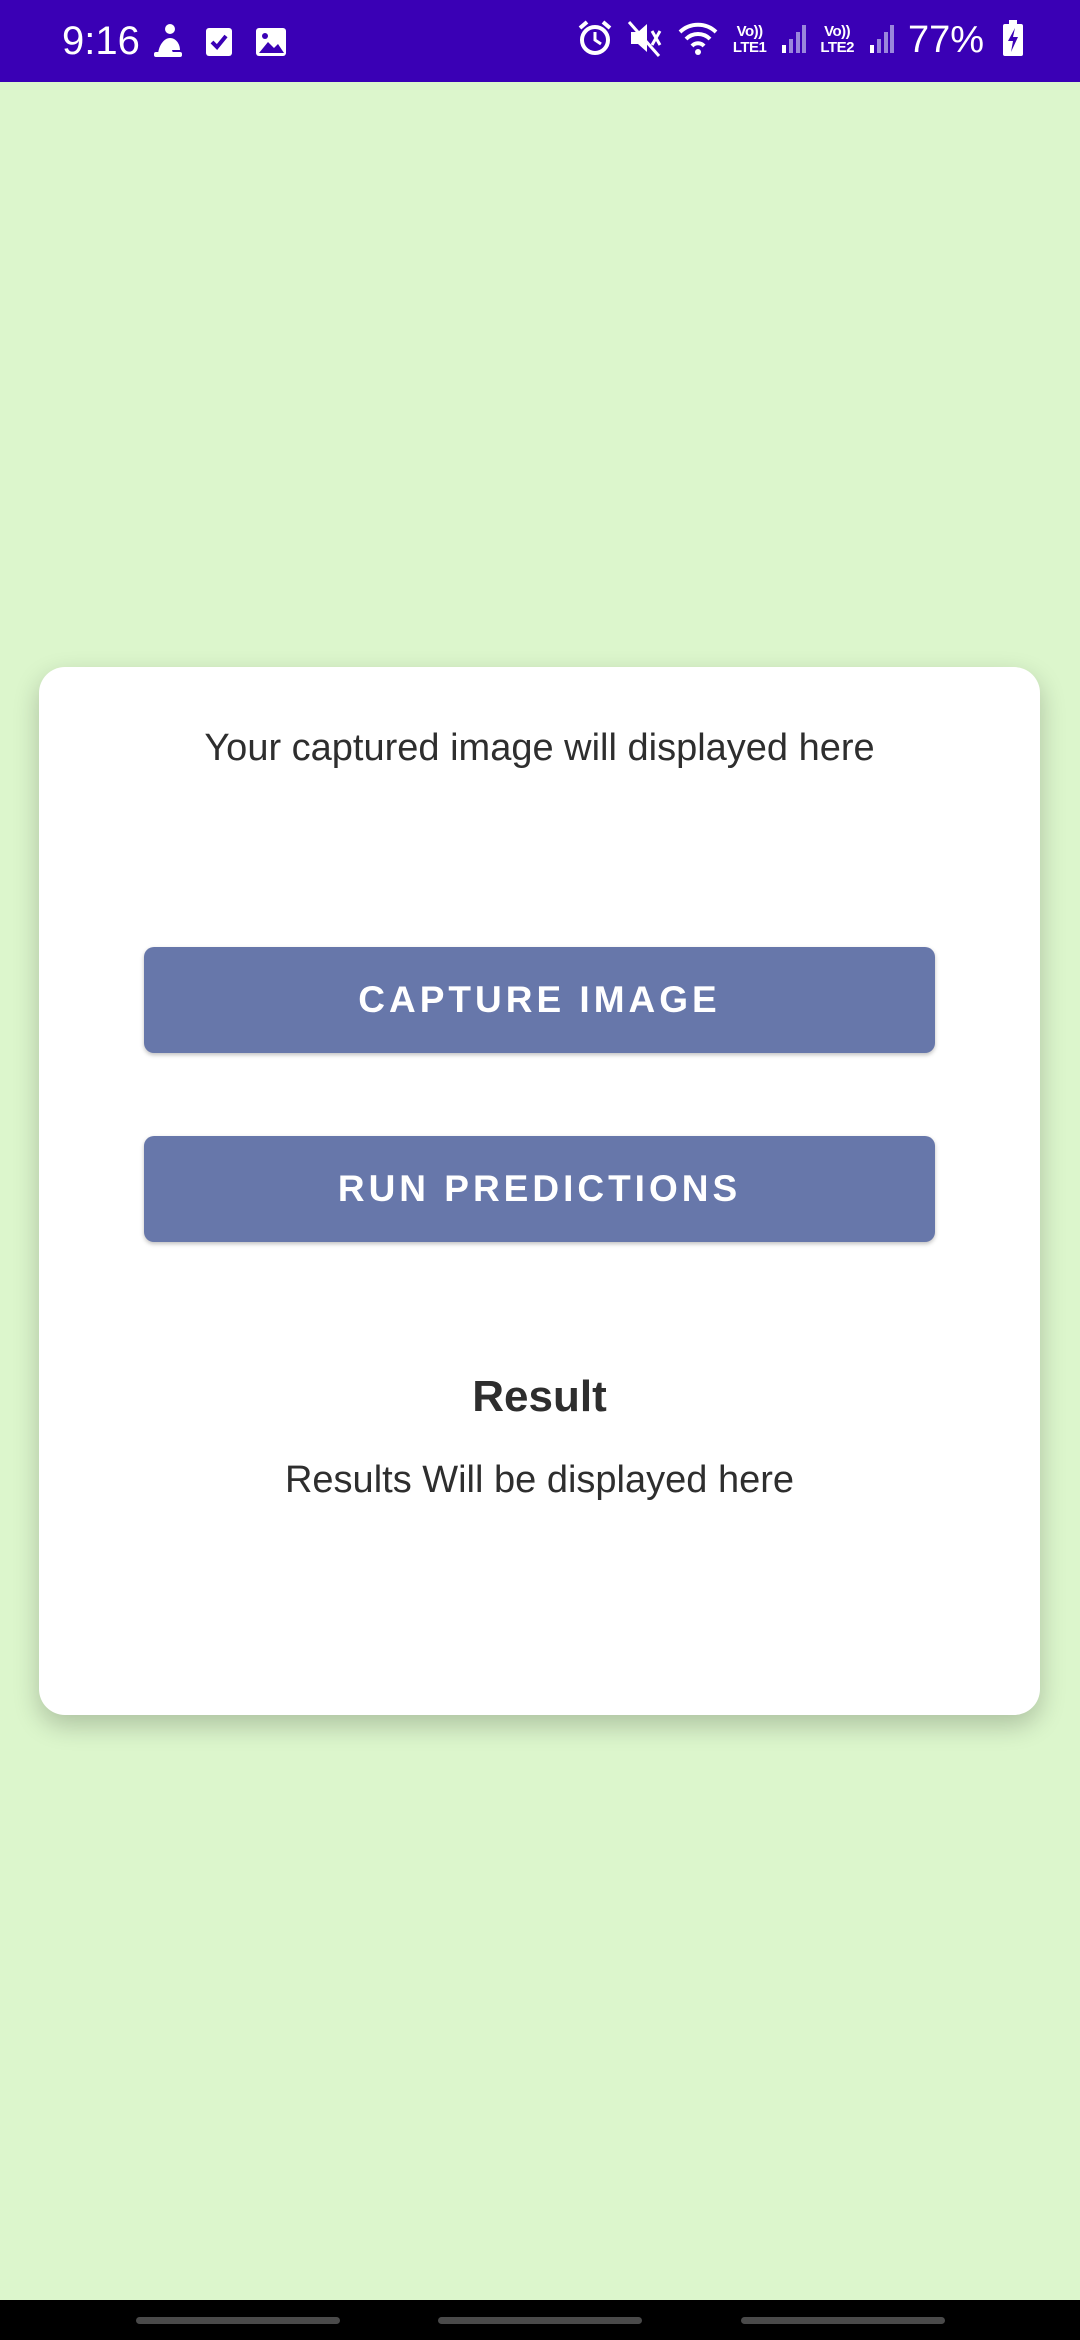  Describe the element at coordinates (837, 39) in the screenshot. I see `network-label-sim2: Vo)) LTE2` at that location.